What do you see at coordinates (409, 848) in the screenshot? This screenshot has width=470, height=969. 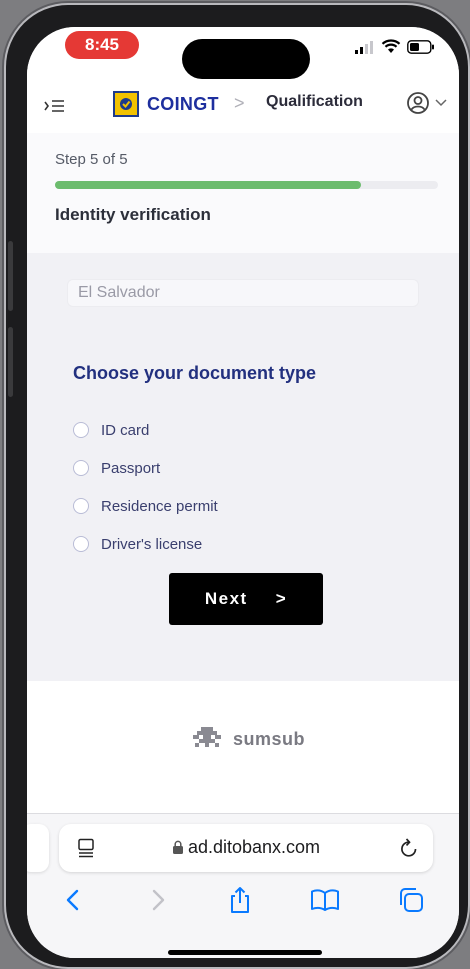 I see `reload-icon` at bounding box center [409, 848].